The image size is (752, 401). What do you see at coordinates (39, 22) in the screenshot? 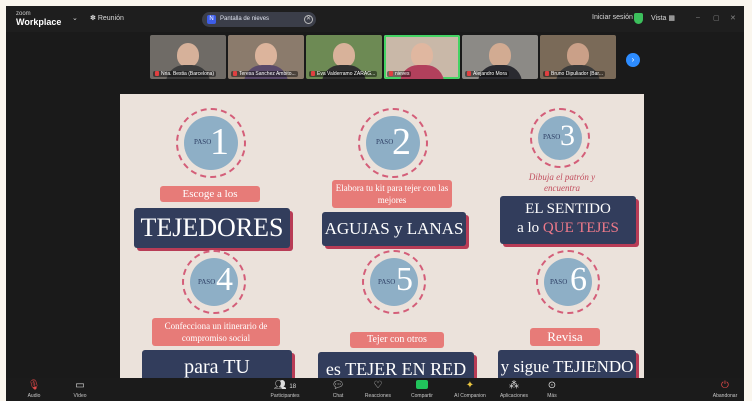
I see `brand-line2: Workplace` at bounding box center [39, 22].